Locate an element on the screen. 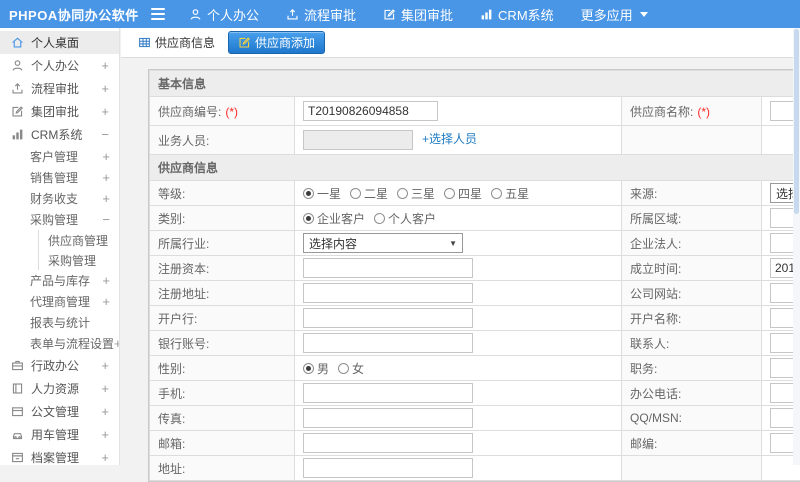 Image resolution: width=800 pixels, height=482 pixels. top-nav-item: 更多应用 is located at coordinates (614, 14).